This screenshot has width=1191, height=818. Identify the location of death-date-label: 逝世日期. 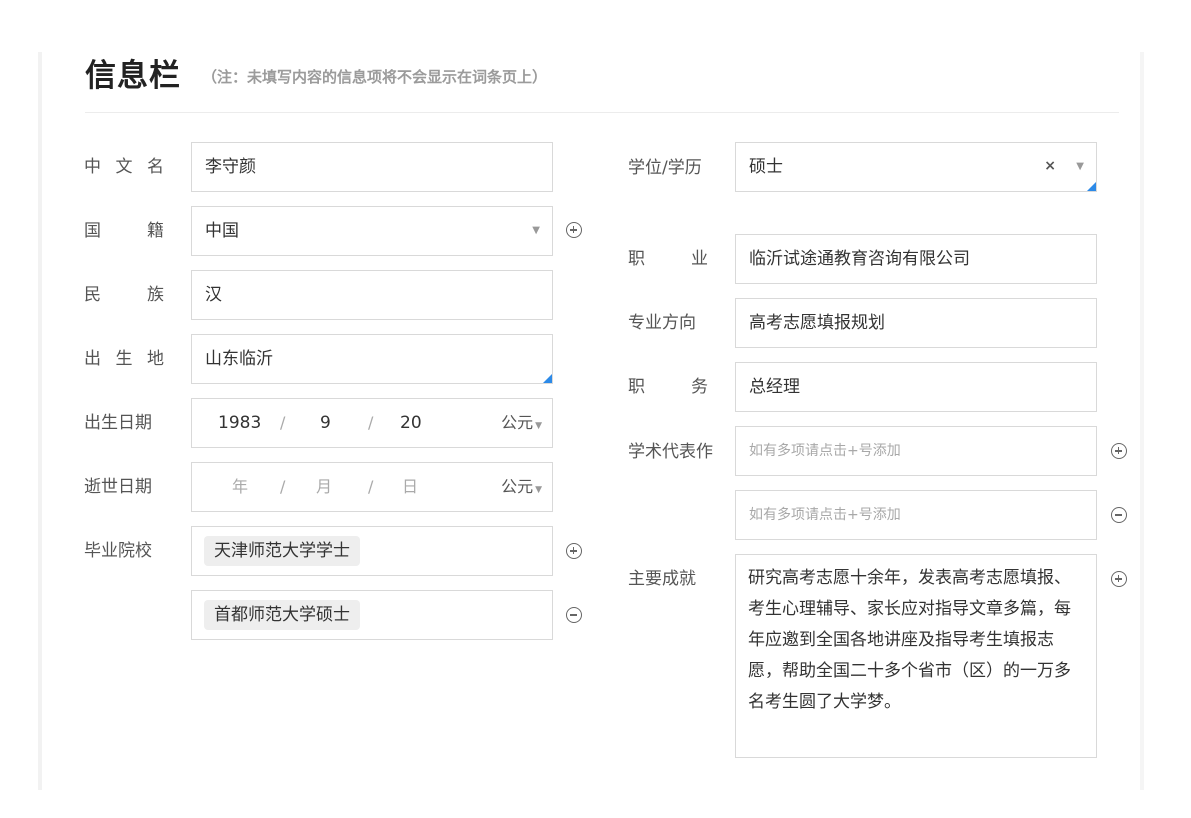
(118, 487).